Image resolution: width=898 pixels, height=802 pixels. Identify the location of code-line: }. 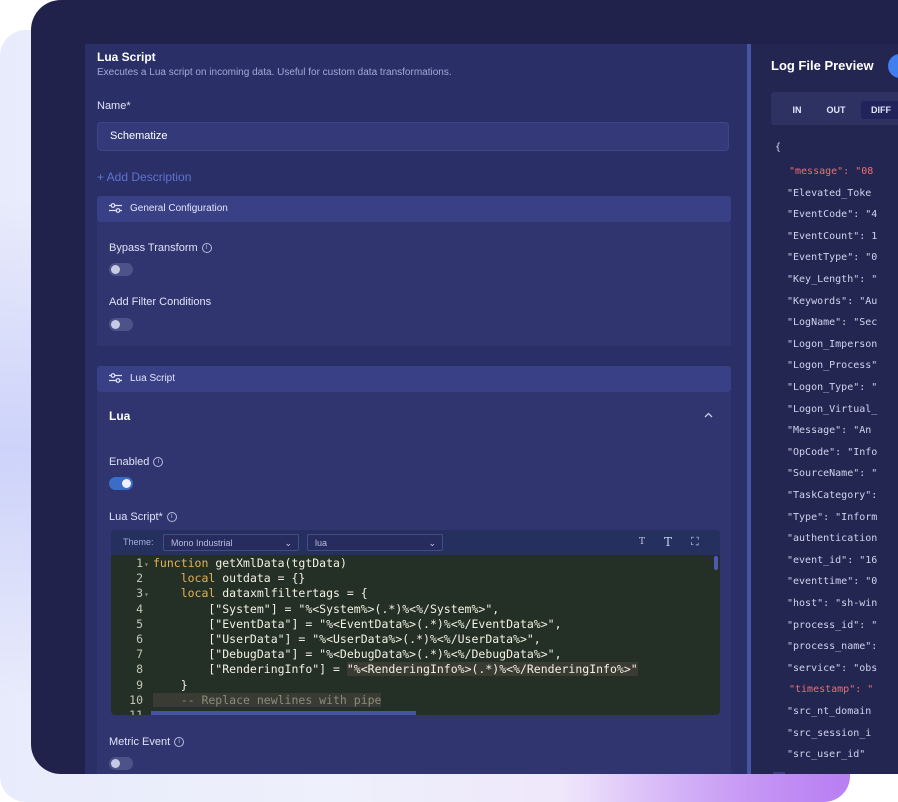
(170, 684).